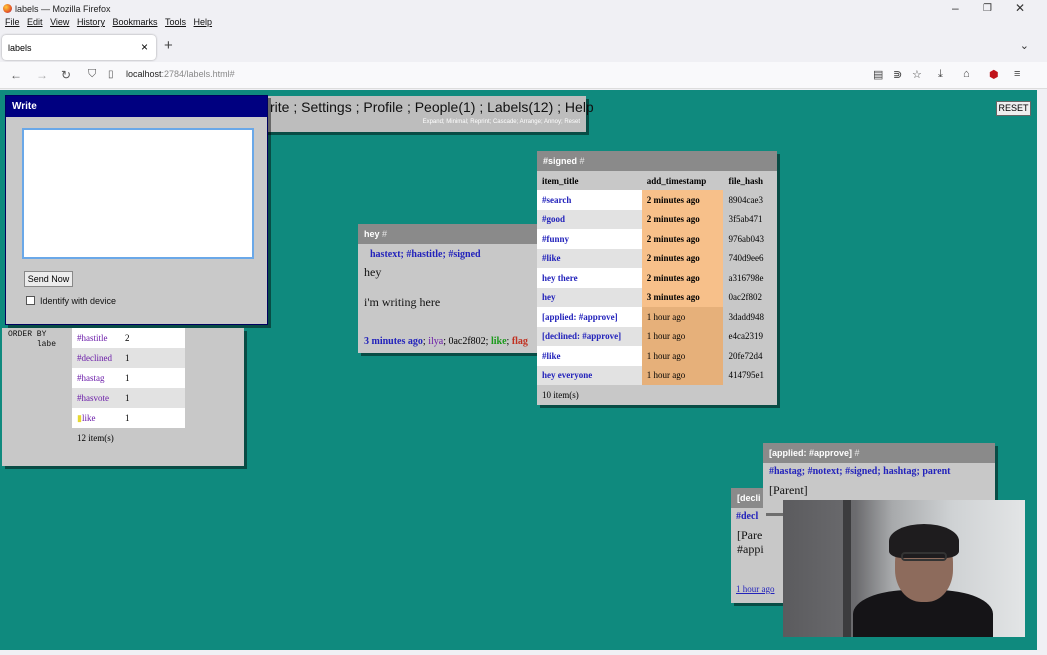 The image size is (1047, 655). What do you see at coordinates (499, 341) in the screenshot?
I see `like-link: like` at bounding box center [499, 341].